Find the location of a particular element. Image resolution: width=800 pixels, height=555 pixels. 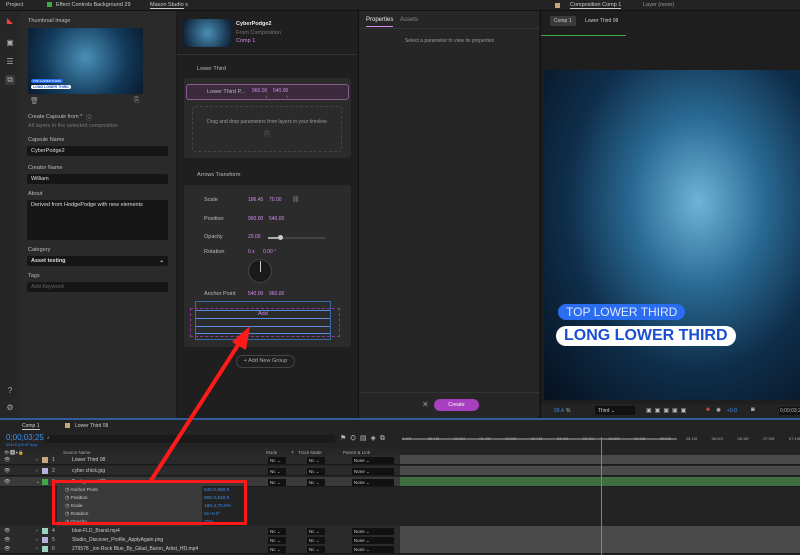

annotation-arrow is located at coordinates (199, 405).